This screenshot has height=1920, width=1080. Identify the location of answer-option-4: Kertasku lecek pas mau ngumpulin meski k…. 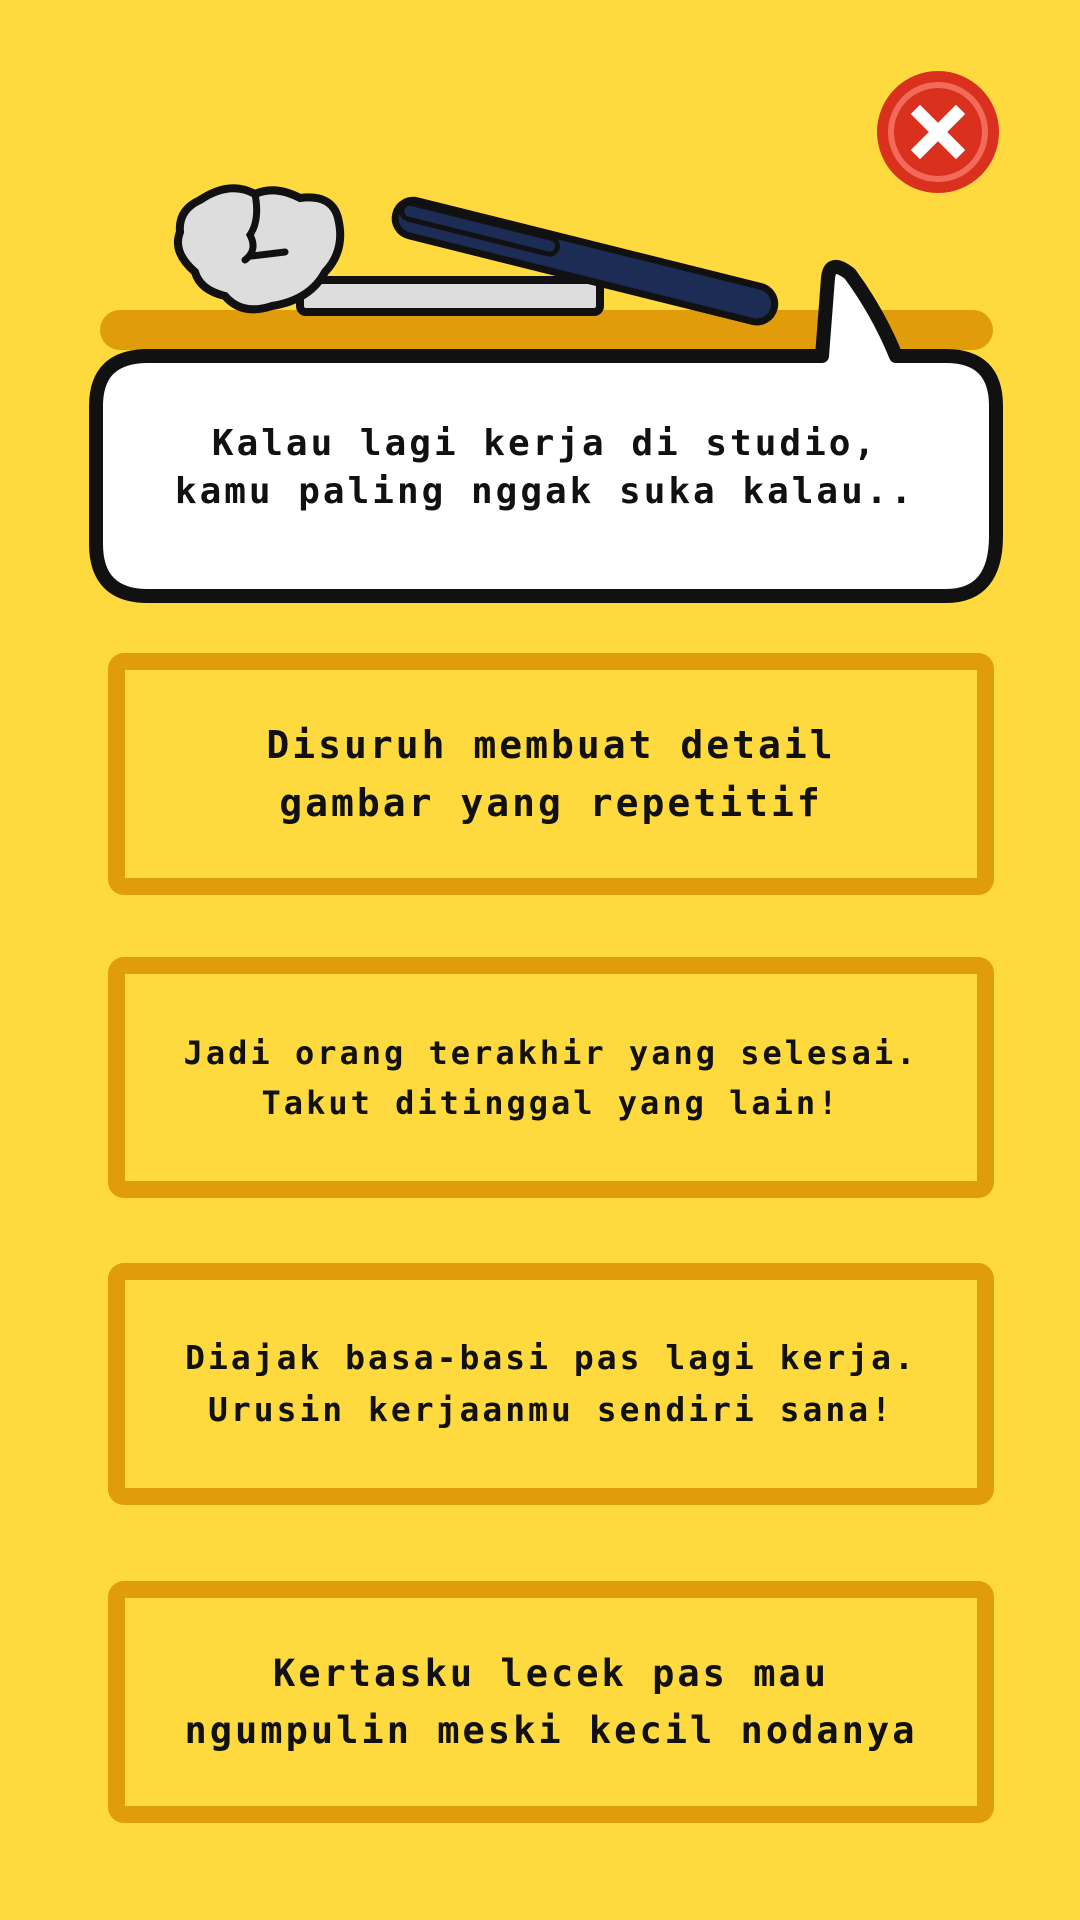
(551, 1702).